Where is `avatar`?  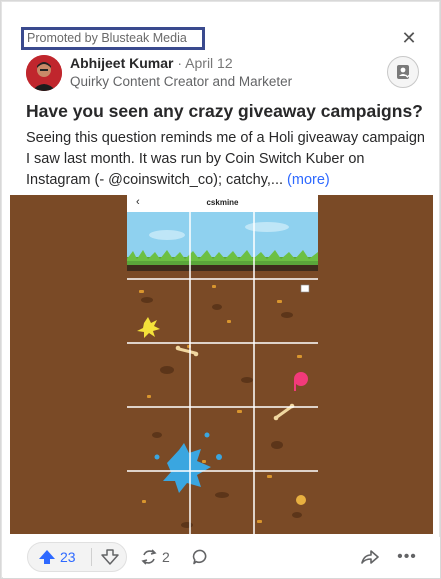
avatar is located at coordinates (44, 73).